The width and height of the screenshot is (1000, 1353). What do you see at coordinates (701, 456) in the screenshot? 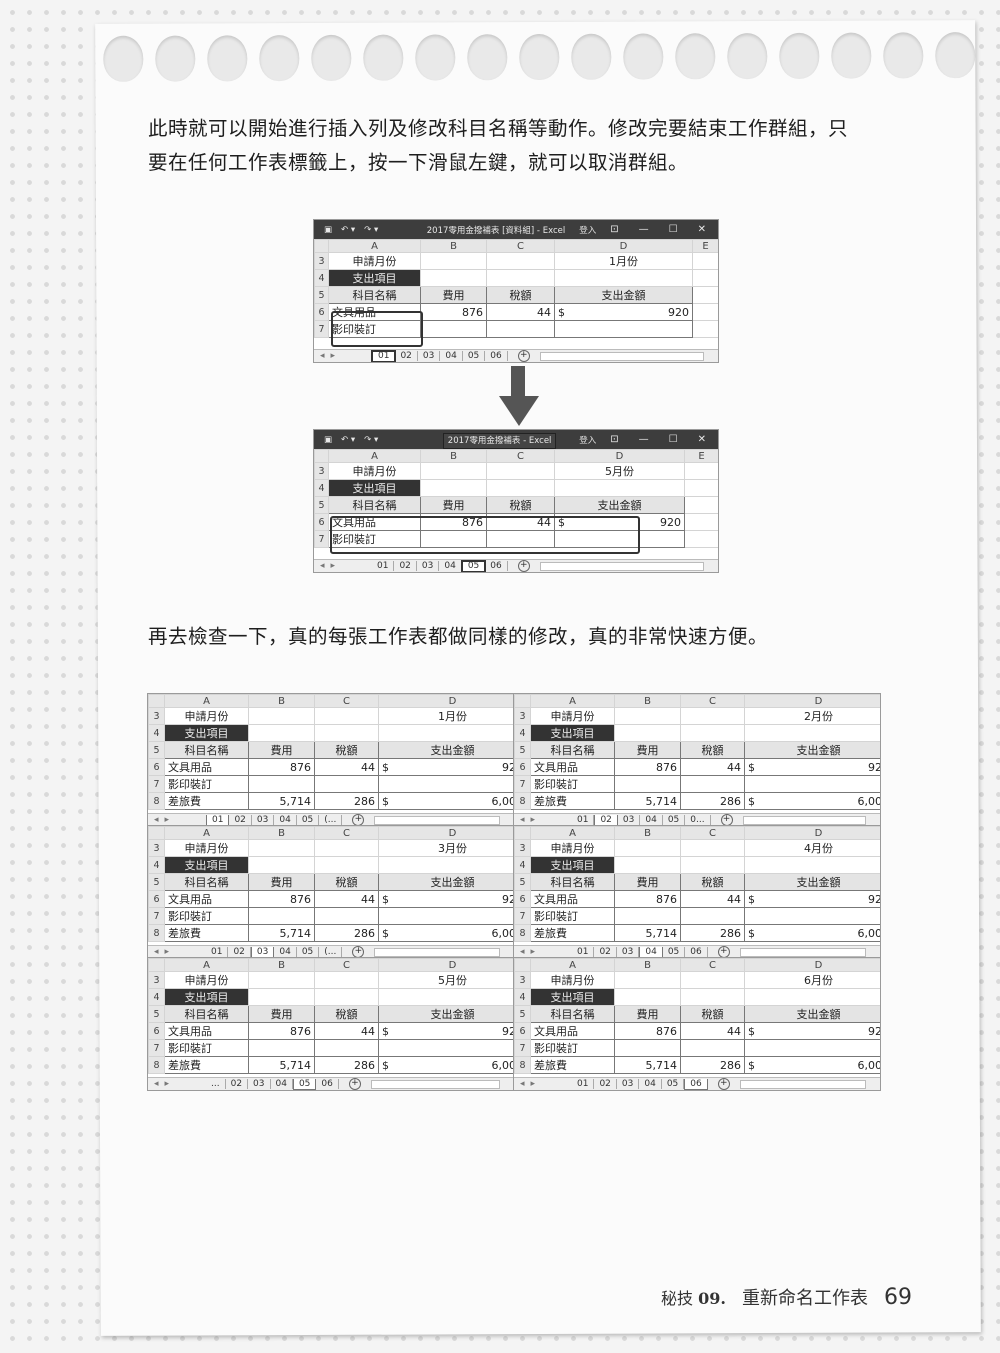
I see `column-header: E` at bounding box center [701, 456].